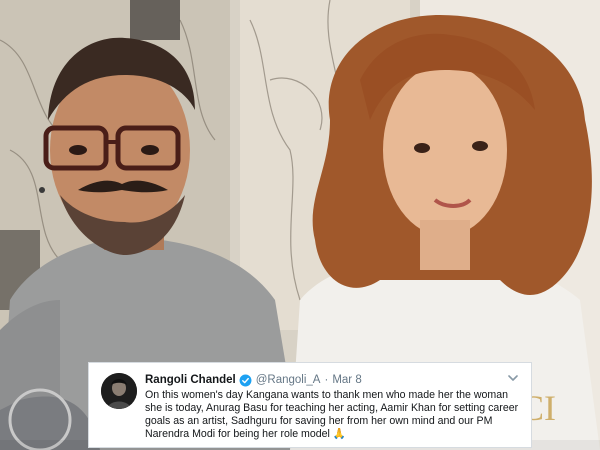  Describe the element at coordinates (190, 380) in the screenshot. I see `author-name: Rangoli Chandel` at that location.